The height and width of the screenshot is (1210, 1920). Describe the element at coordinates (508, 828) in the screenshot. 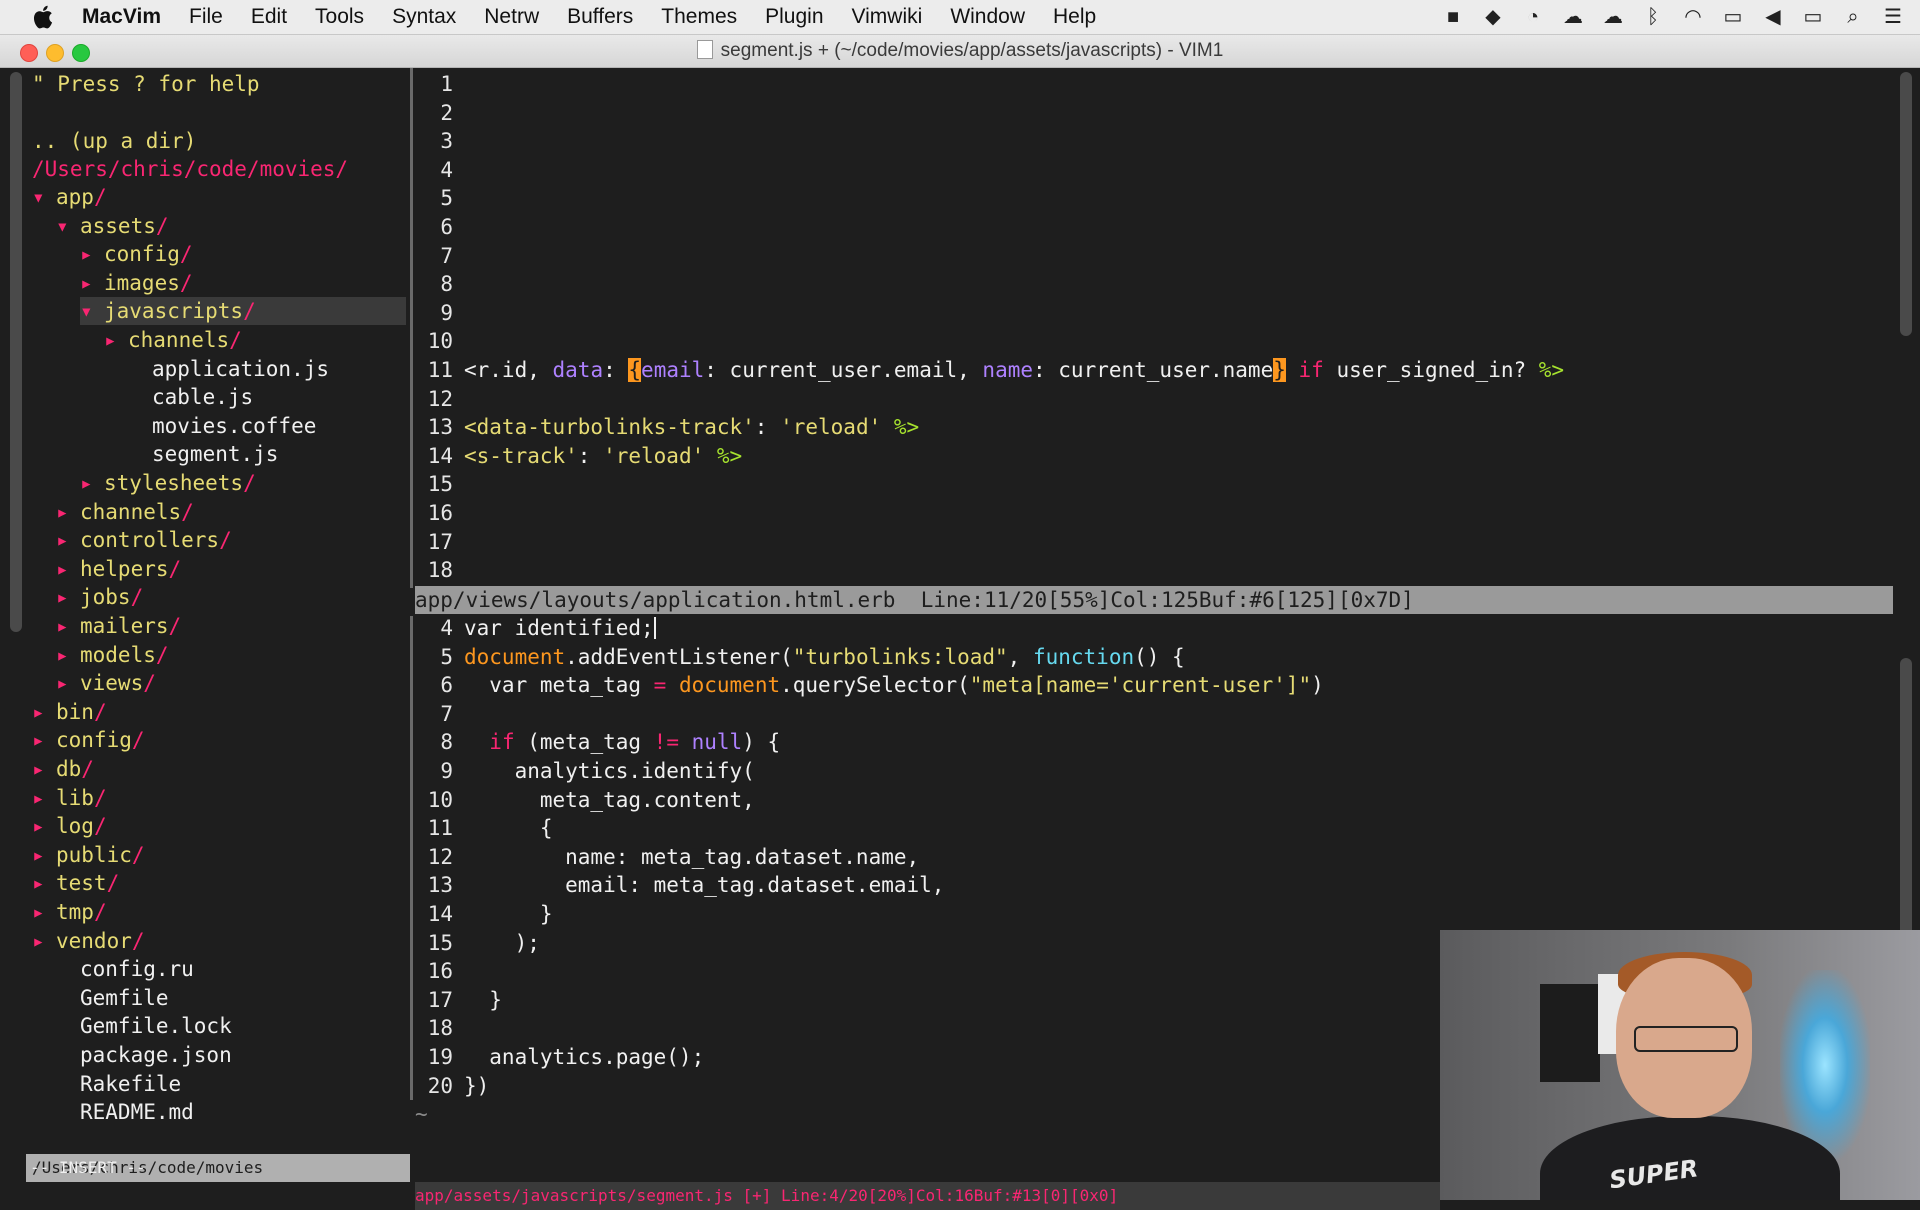

I see `code-line: {` at that location.